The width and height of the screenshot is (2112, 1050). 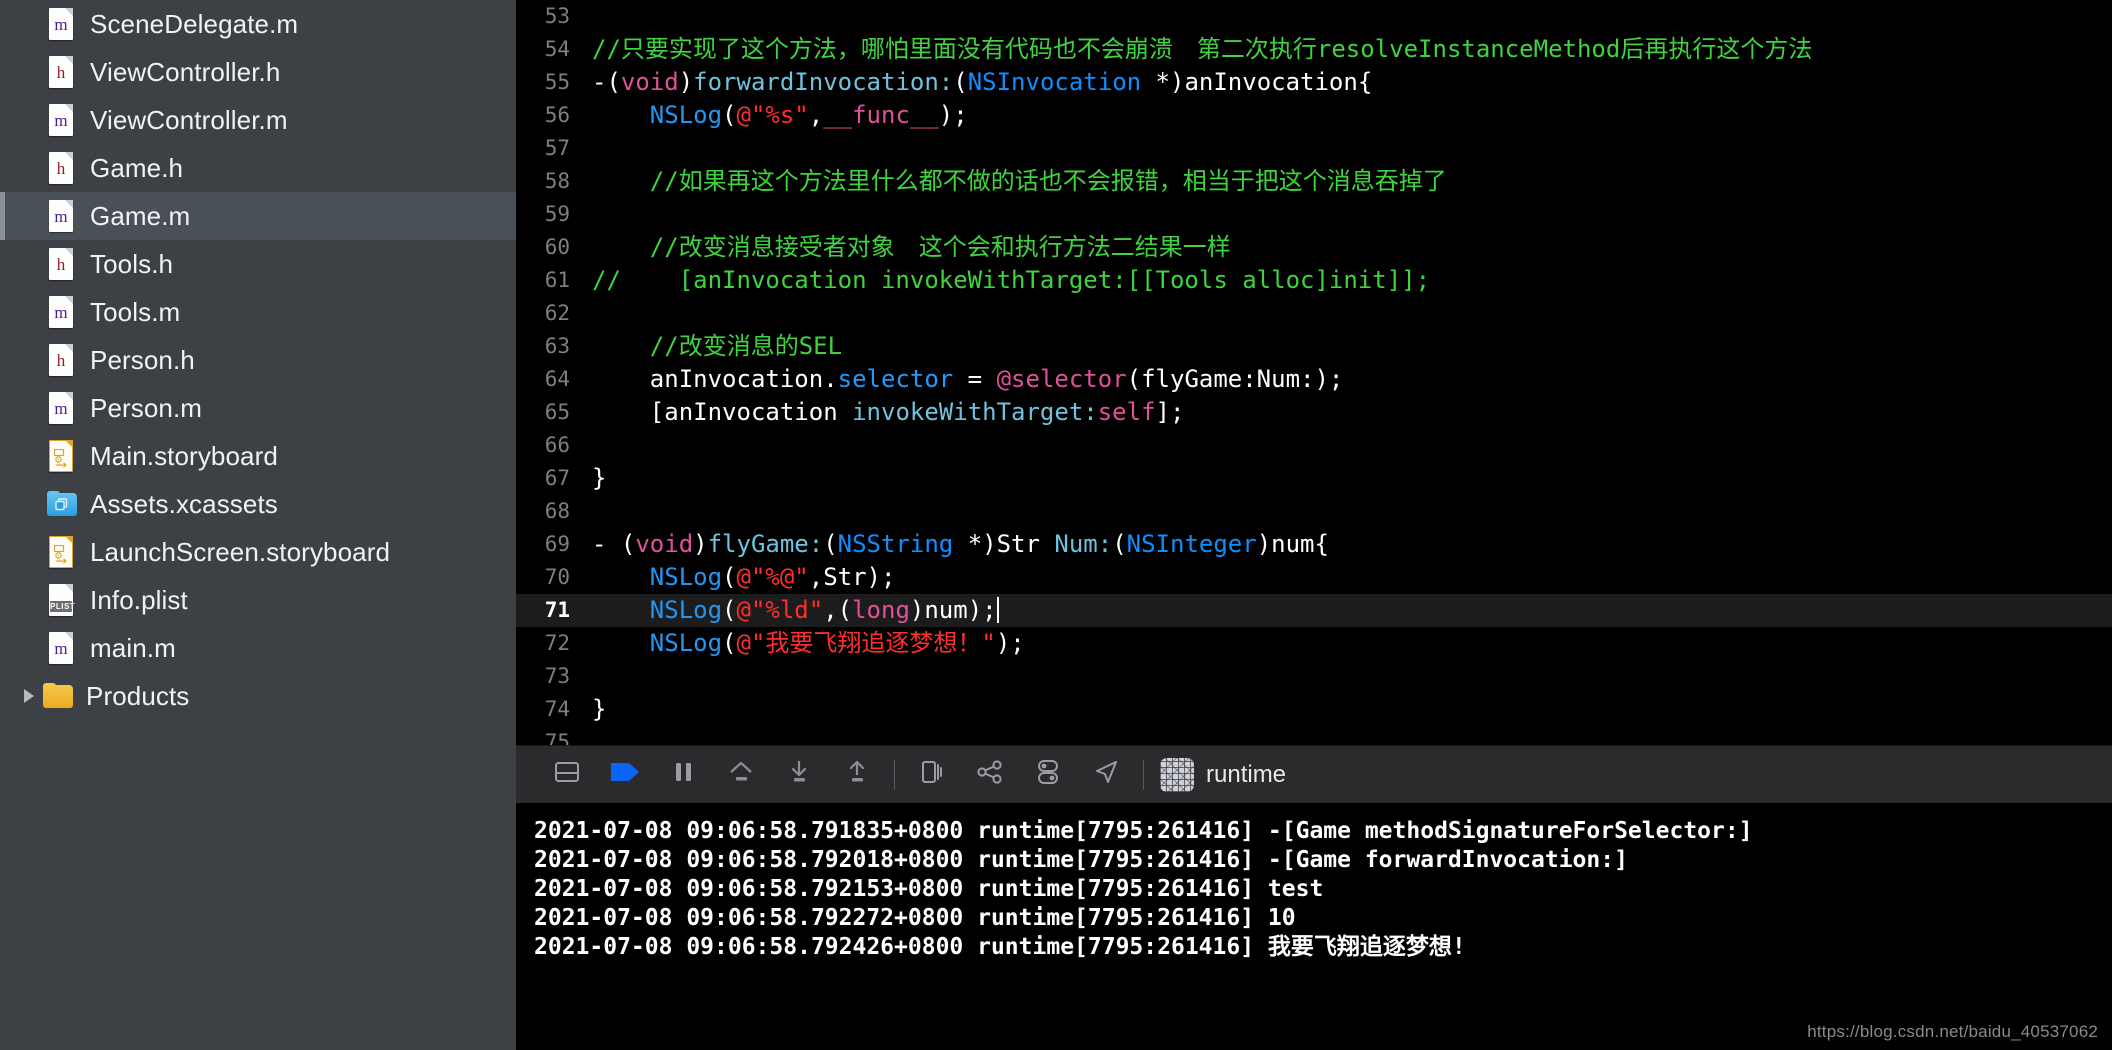 What do you see at coordinates (599, 478) in the screenshot?
I see `code-token: }` at bounding box center [599, 478].